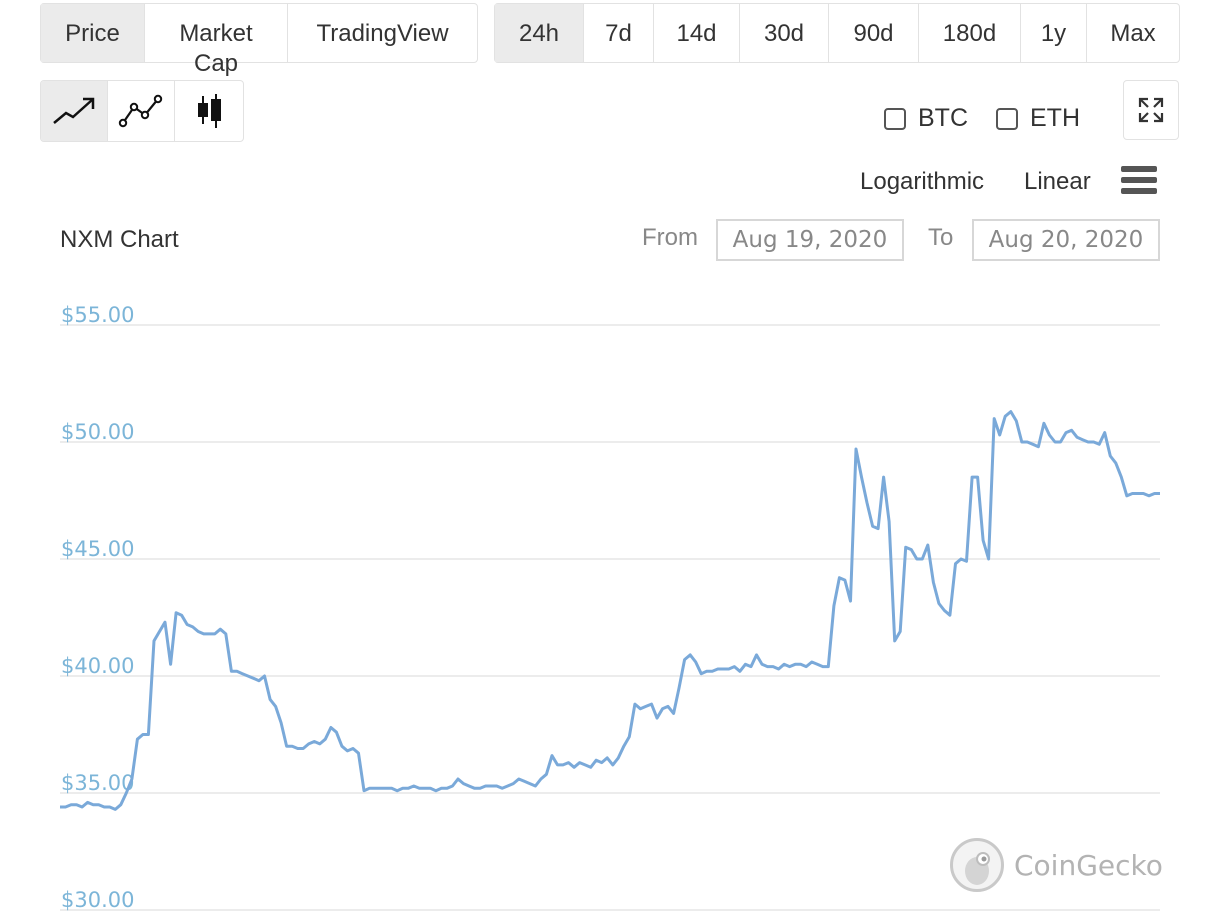 This screenshot has height=914, width=1230. What do you see at coordinates (97, 900) in the screenshot?
I see `y-axis-tick-label: $30.00` at bounding box center [97, 900].